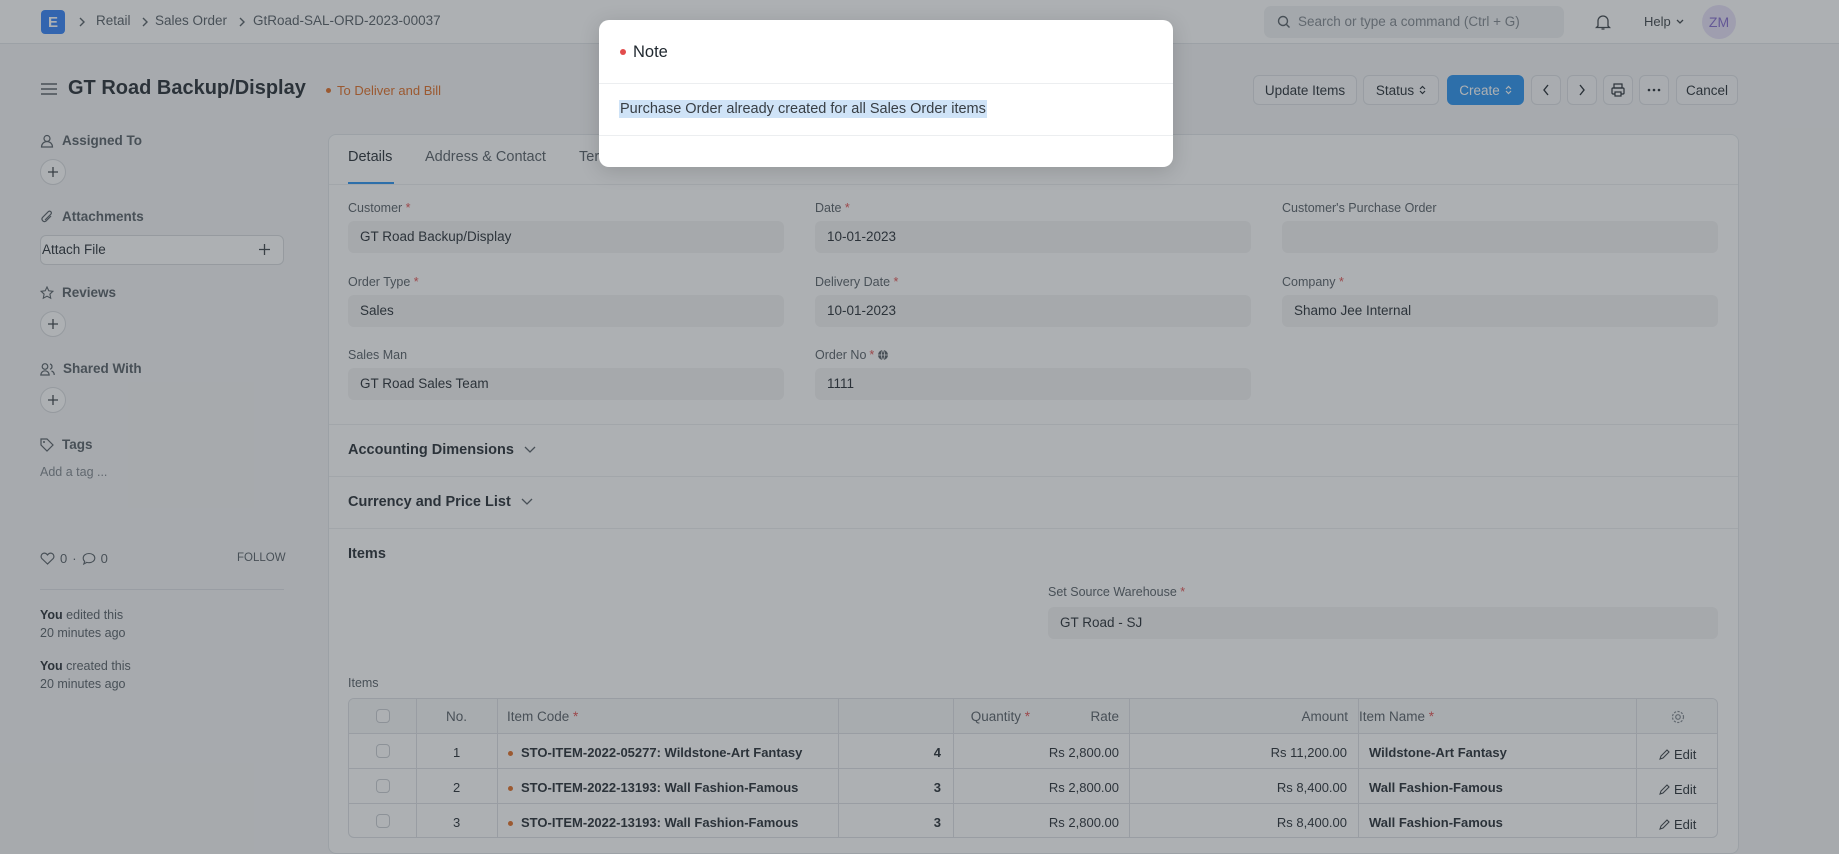 This screenshot has height=854, width=1839. Describe the element at coordinates (650, 52) in the screenshot. I see `dialog-title: Note` at that location.